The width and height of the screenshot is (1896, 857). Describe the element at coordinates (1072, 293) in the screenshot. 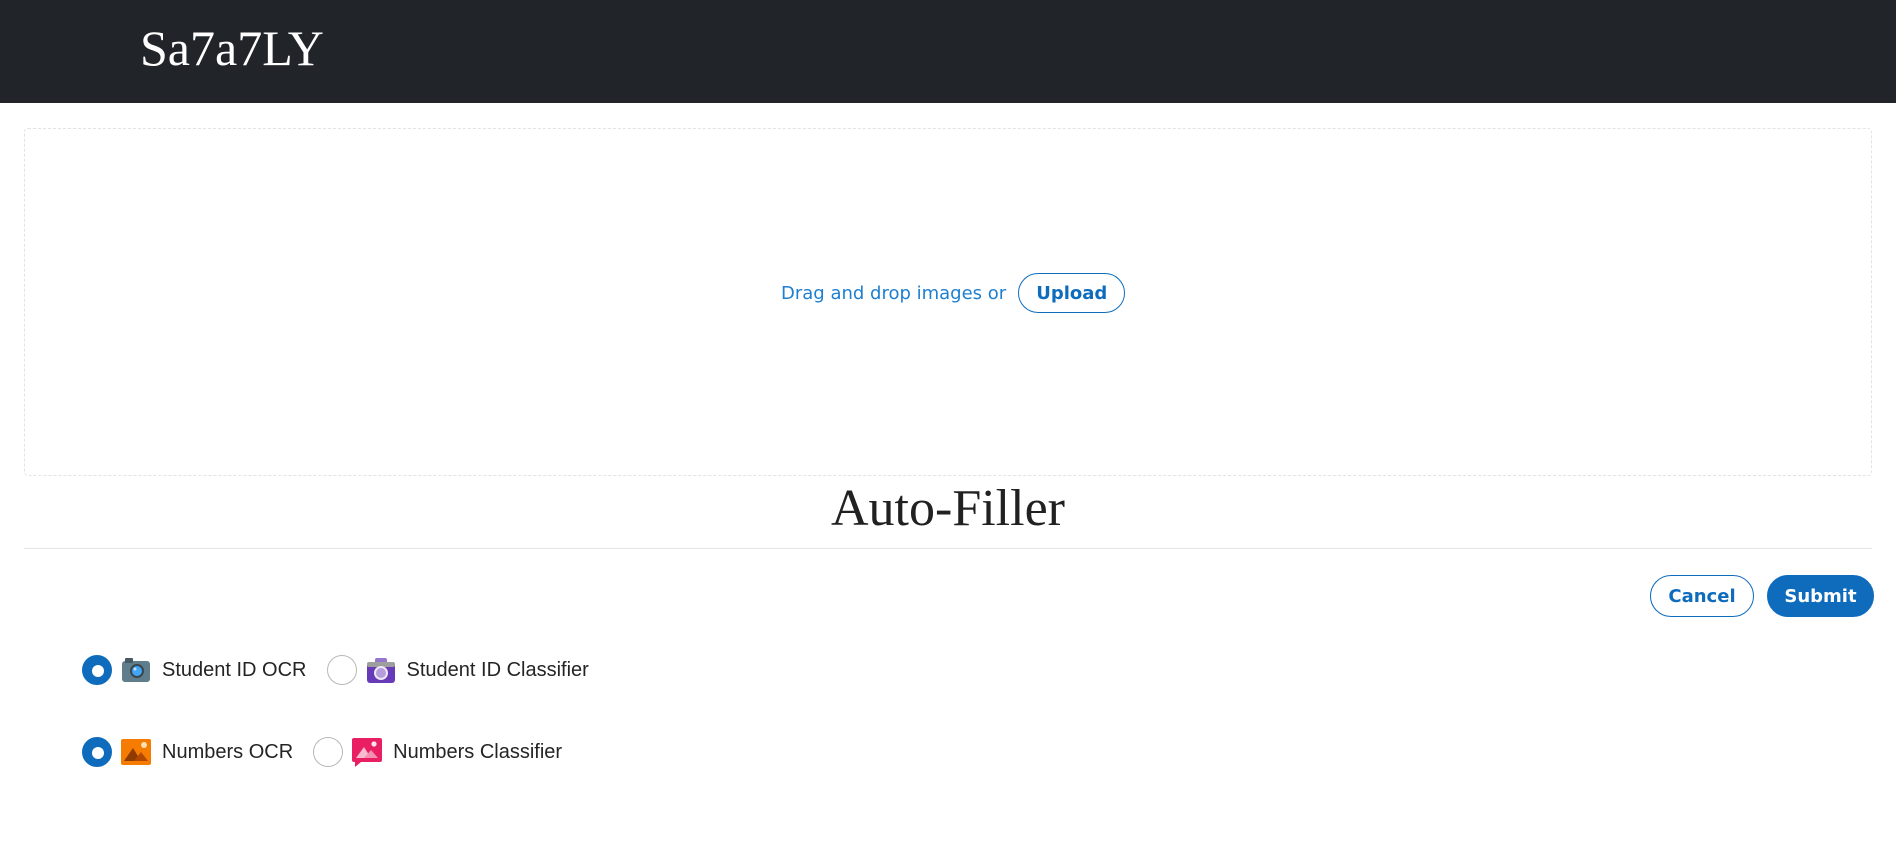

I see `upload-button: Upload` at that location.